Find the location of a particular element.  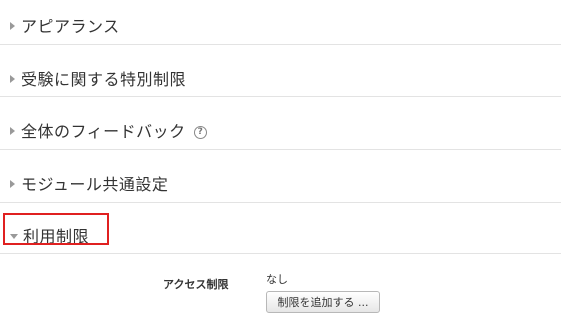

section-appearance: アピアランス is located at coordinates (280, 23).